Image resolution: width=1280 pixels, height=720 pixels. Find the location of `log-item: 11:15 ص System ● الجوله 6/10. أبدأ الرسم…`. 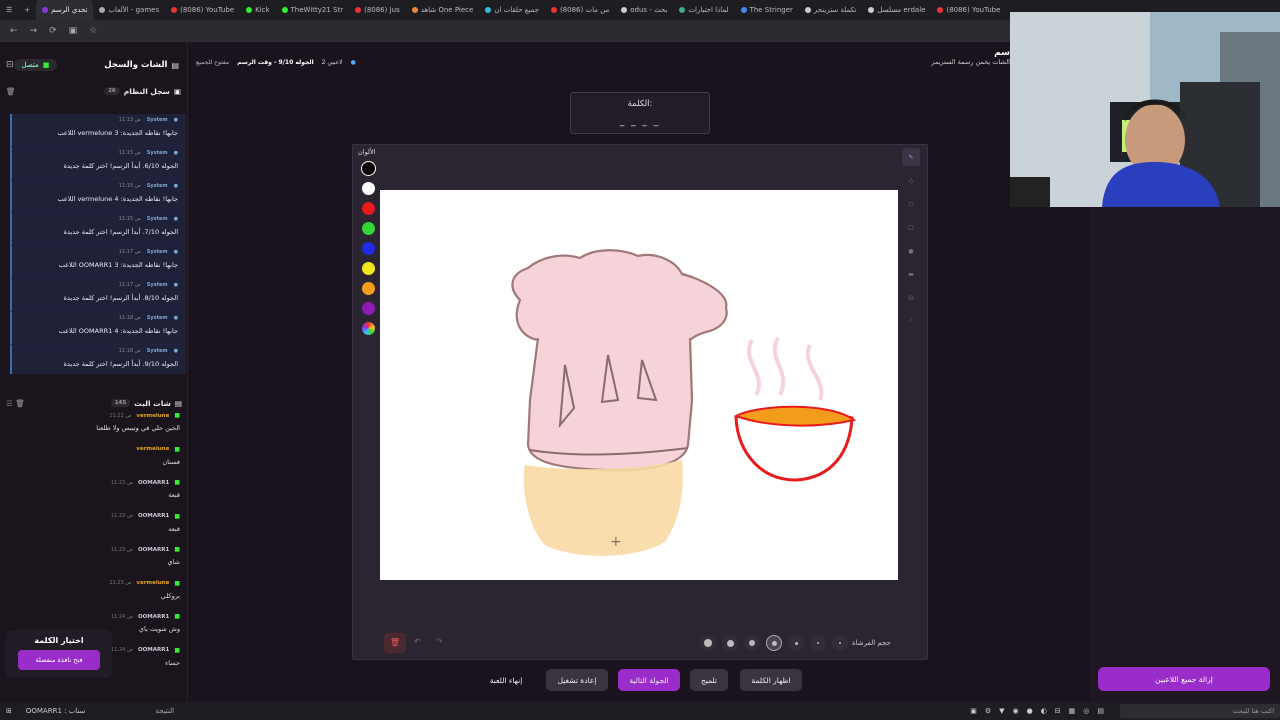

log-item: 11:15 ص System ● الجوله 6/10. أبدأ الرسم… is located at coordinates (98, 163).